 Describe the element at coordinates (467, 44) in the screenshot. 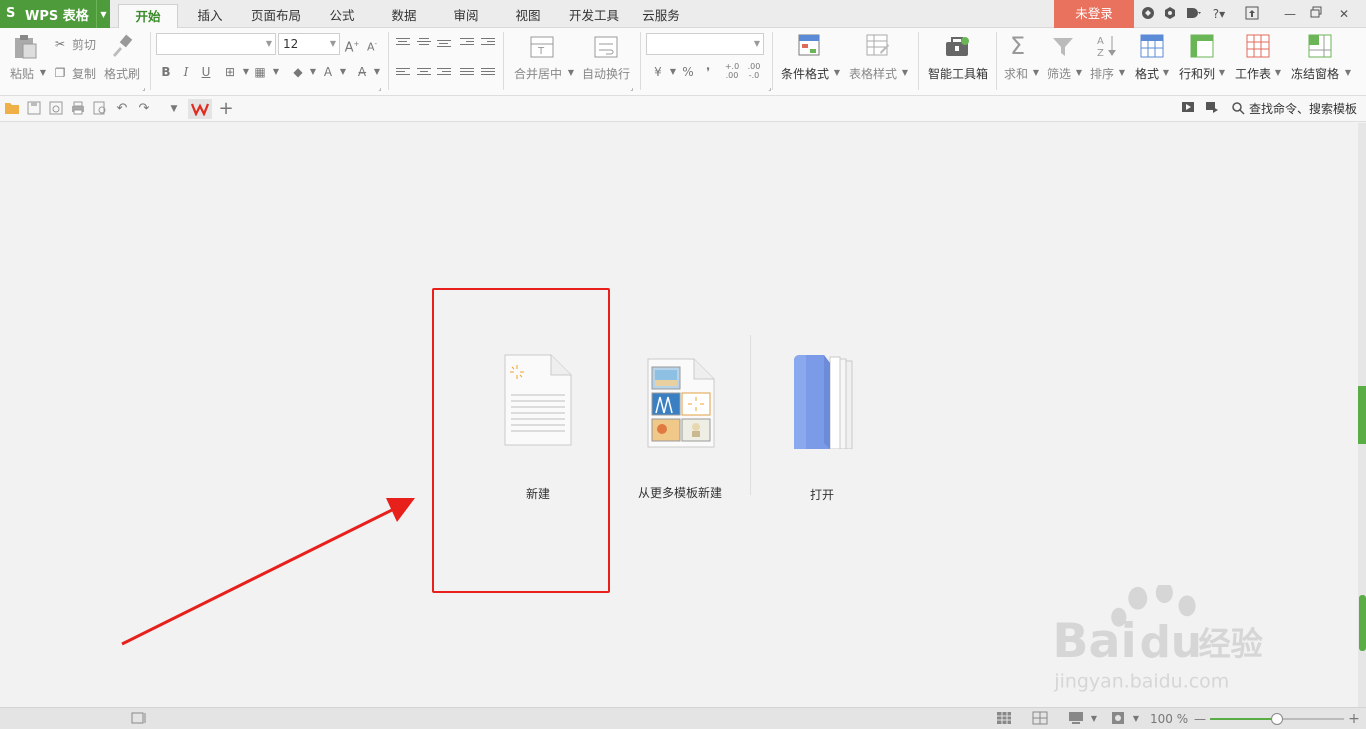

I see `decrease-indent-icon` at that location.